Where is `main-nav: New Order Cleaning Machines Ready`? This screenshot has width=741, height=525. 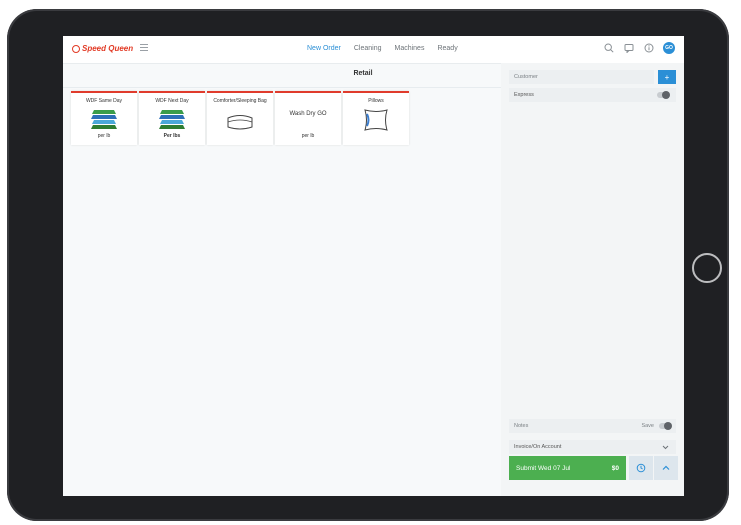 main-nav: New Order Cleaning Machines Ready is located at coordinates (382, 48).